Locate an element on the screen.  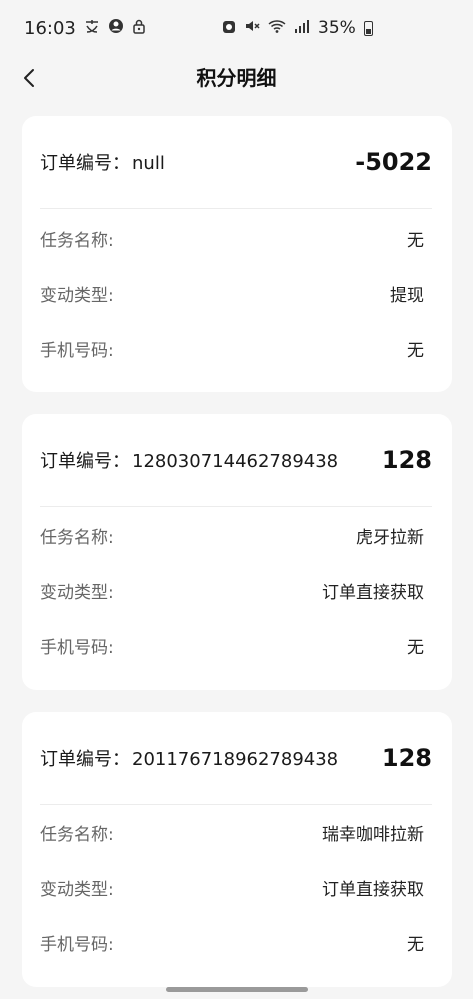
order-number: 订单编号： 201176718962789438 is located at coordinates (189, 758).